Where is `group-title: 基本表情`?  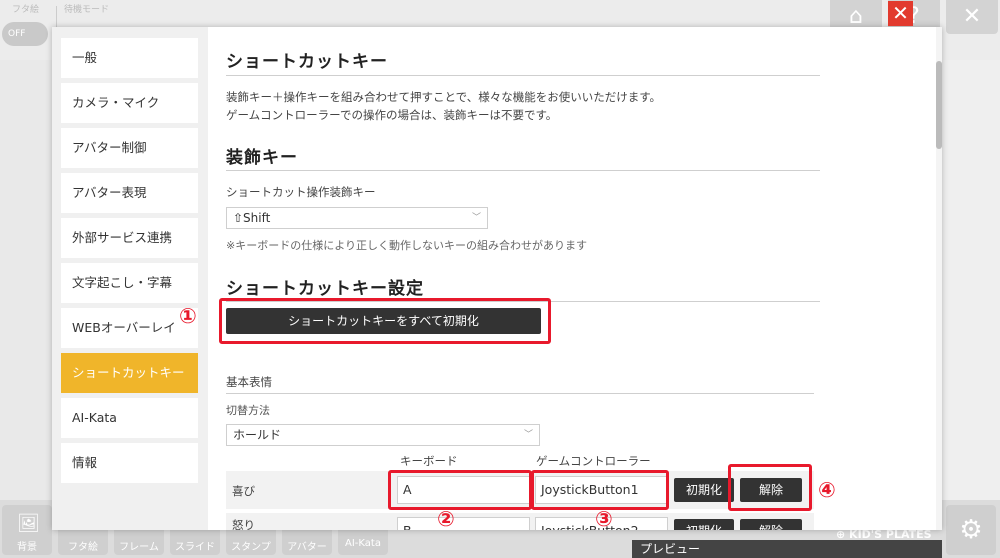 group-title: 基本表情 is located at coordinates (249, 382).